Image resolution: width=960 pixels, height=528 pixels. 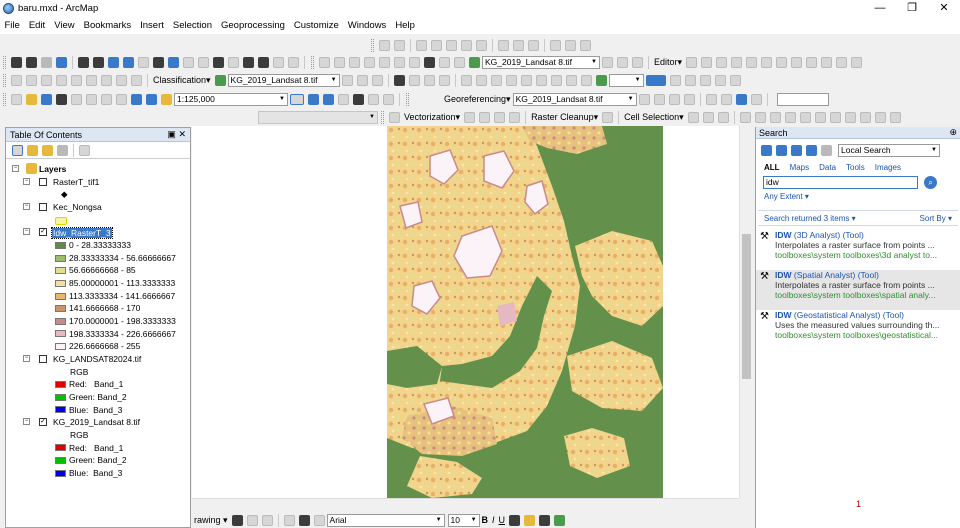 I want to click on reshape-icon, so click(x=436, y=45).